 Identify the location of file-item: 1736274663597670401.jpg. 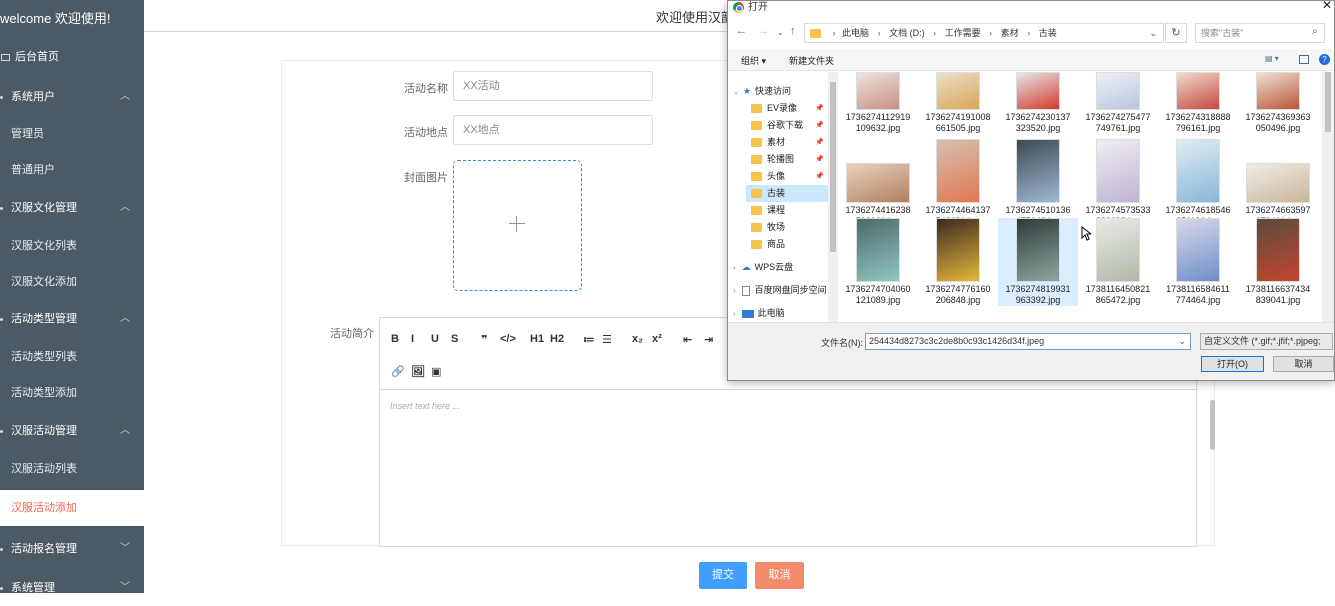
(1278, 183).